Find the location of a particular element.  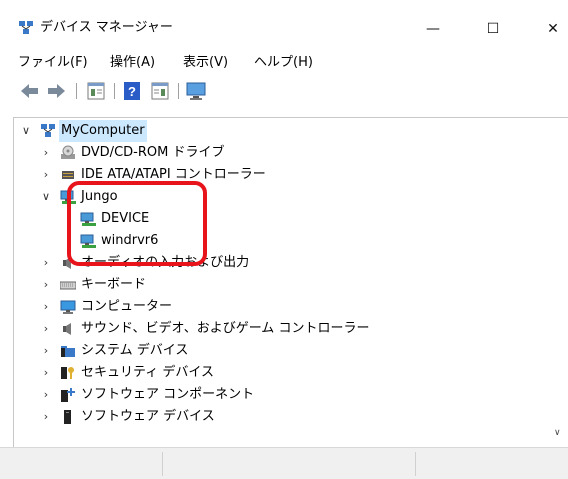

security-key-icon is located at coordinates (67, 373).